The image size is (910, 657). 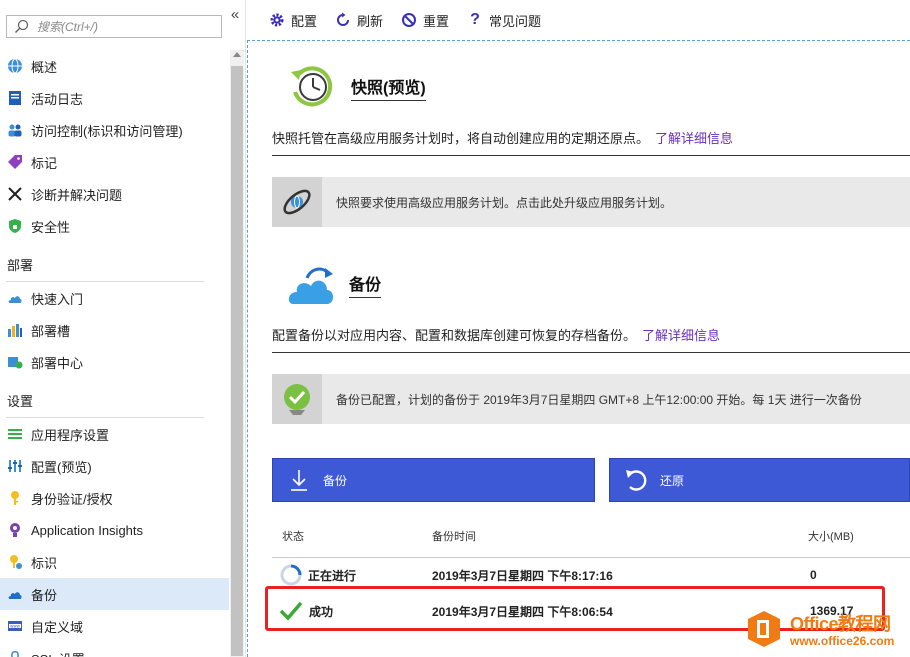 I want to click on sidebar-scrollbar, so click(x=237, y=353).